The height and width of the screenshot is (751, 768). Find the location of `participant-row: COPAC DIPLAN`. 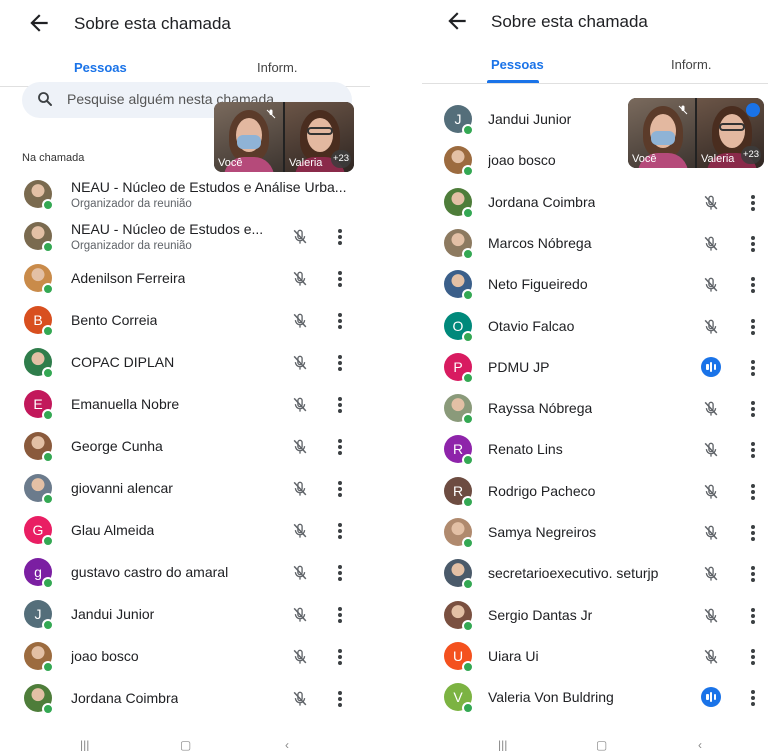

participant-row: COPAC DIPLAN is located at coordinates (185, 363).